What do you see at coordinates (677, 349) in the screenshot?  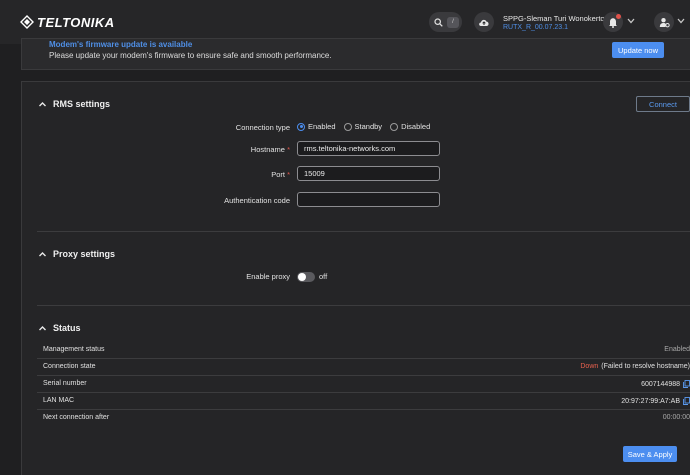 I see `status-value: Enabled` at bounding box center [677, 349].